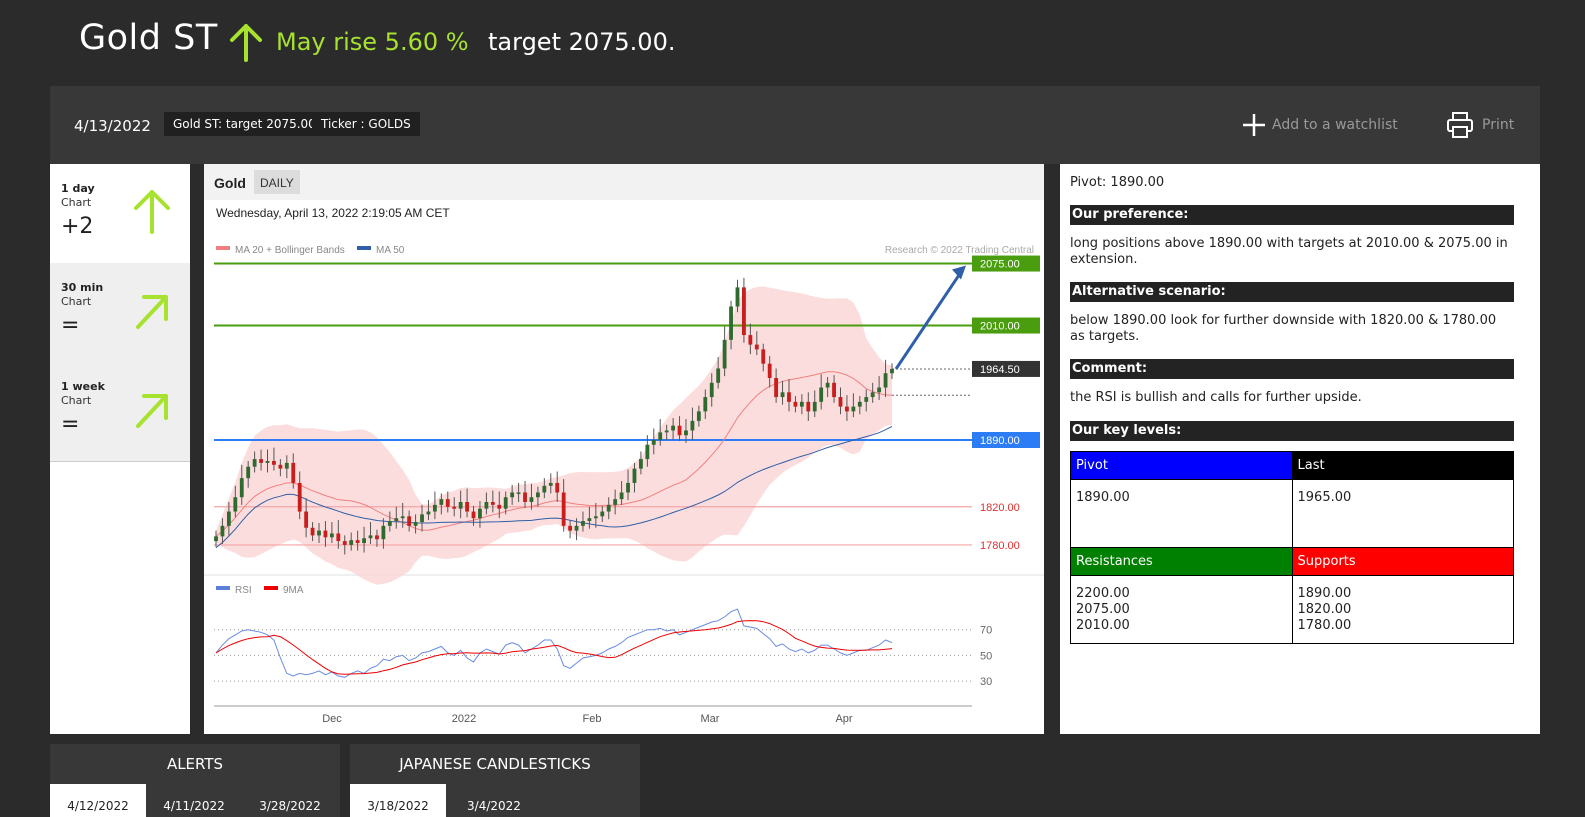  Describe the element at coordinates (1320, 125) in the screenshot. I see `add-to-watchlist-button: Add to a watchlist` at that location.